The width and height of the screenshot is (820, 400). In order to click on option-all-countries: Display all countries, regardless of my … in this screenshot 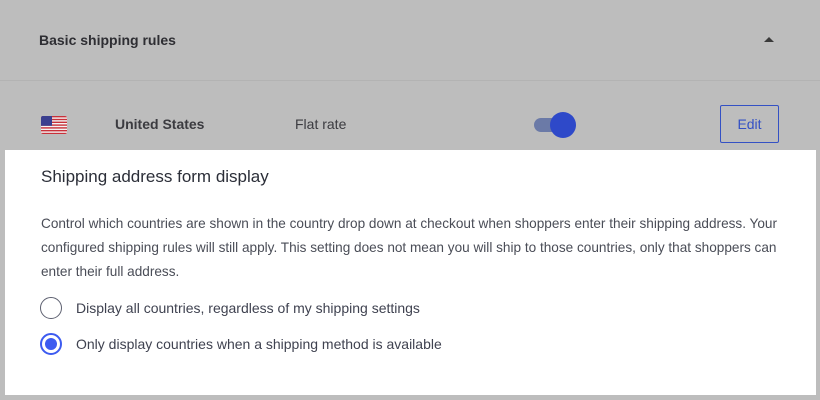, I will do `click(230, 308)`.